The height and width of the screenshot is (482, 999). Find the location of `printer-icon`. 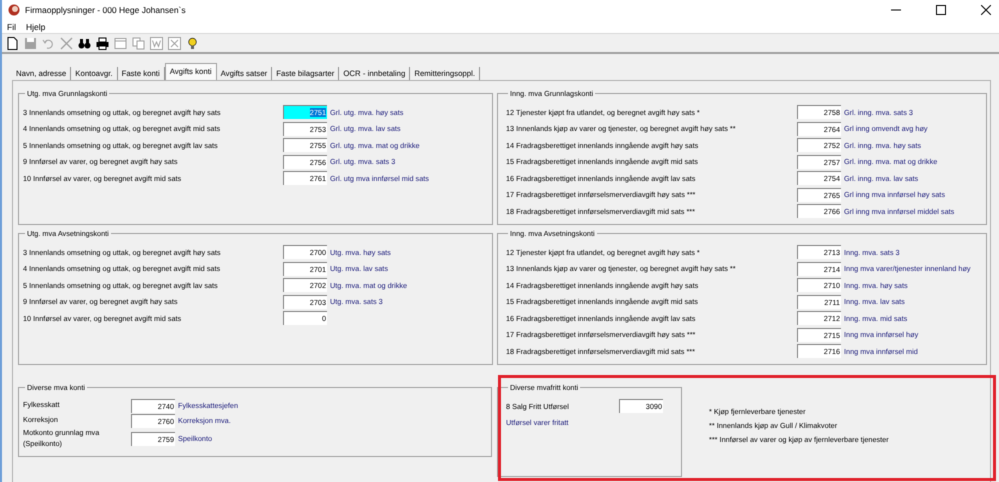

printer-icon is located at coordinates (102, 43).